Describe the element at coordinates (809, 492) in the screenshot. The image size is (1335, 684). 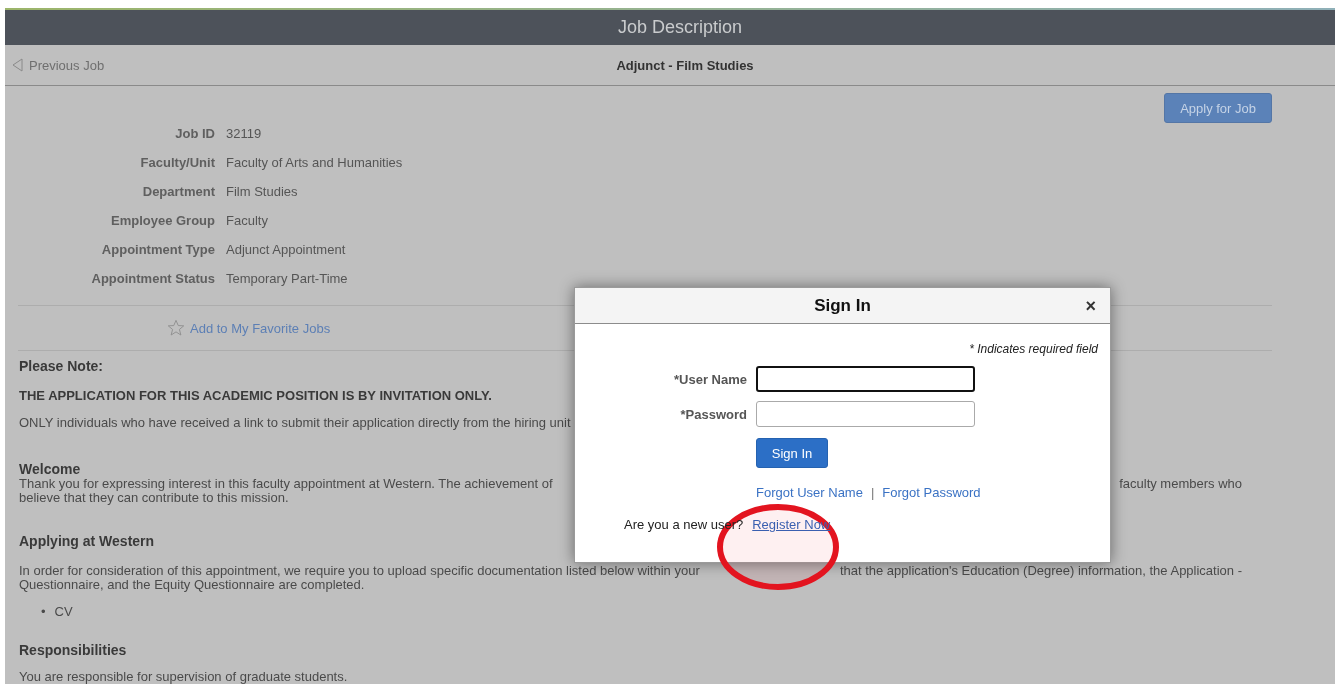
I see `forgot-username-link: Forgot User Name` at that location.